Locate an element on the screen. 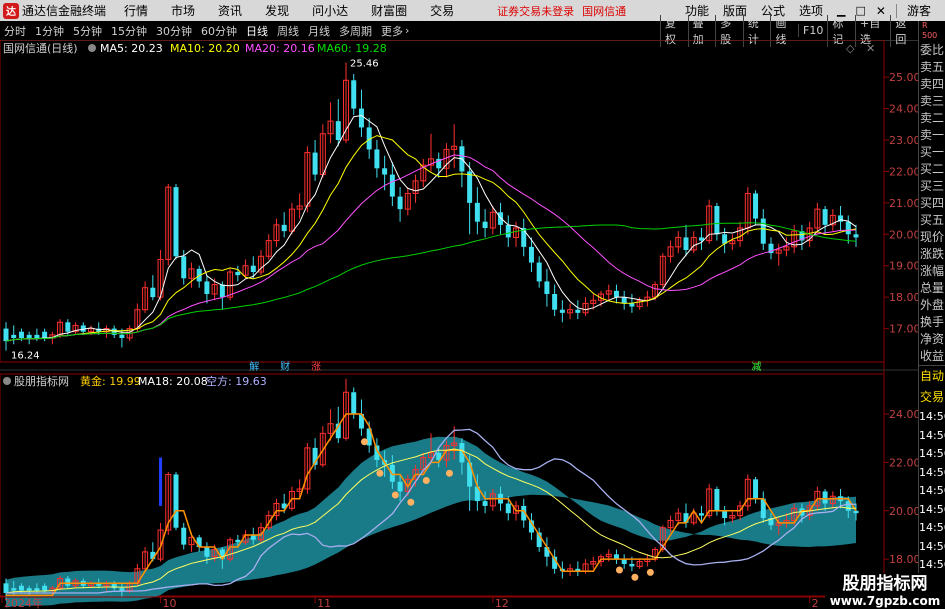 The image size is (945, 609). r500-badge: R 500 is located at coordinates (932, 31).